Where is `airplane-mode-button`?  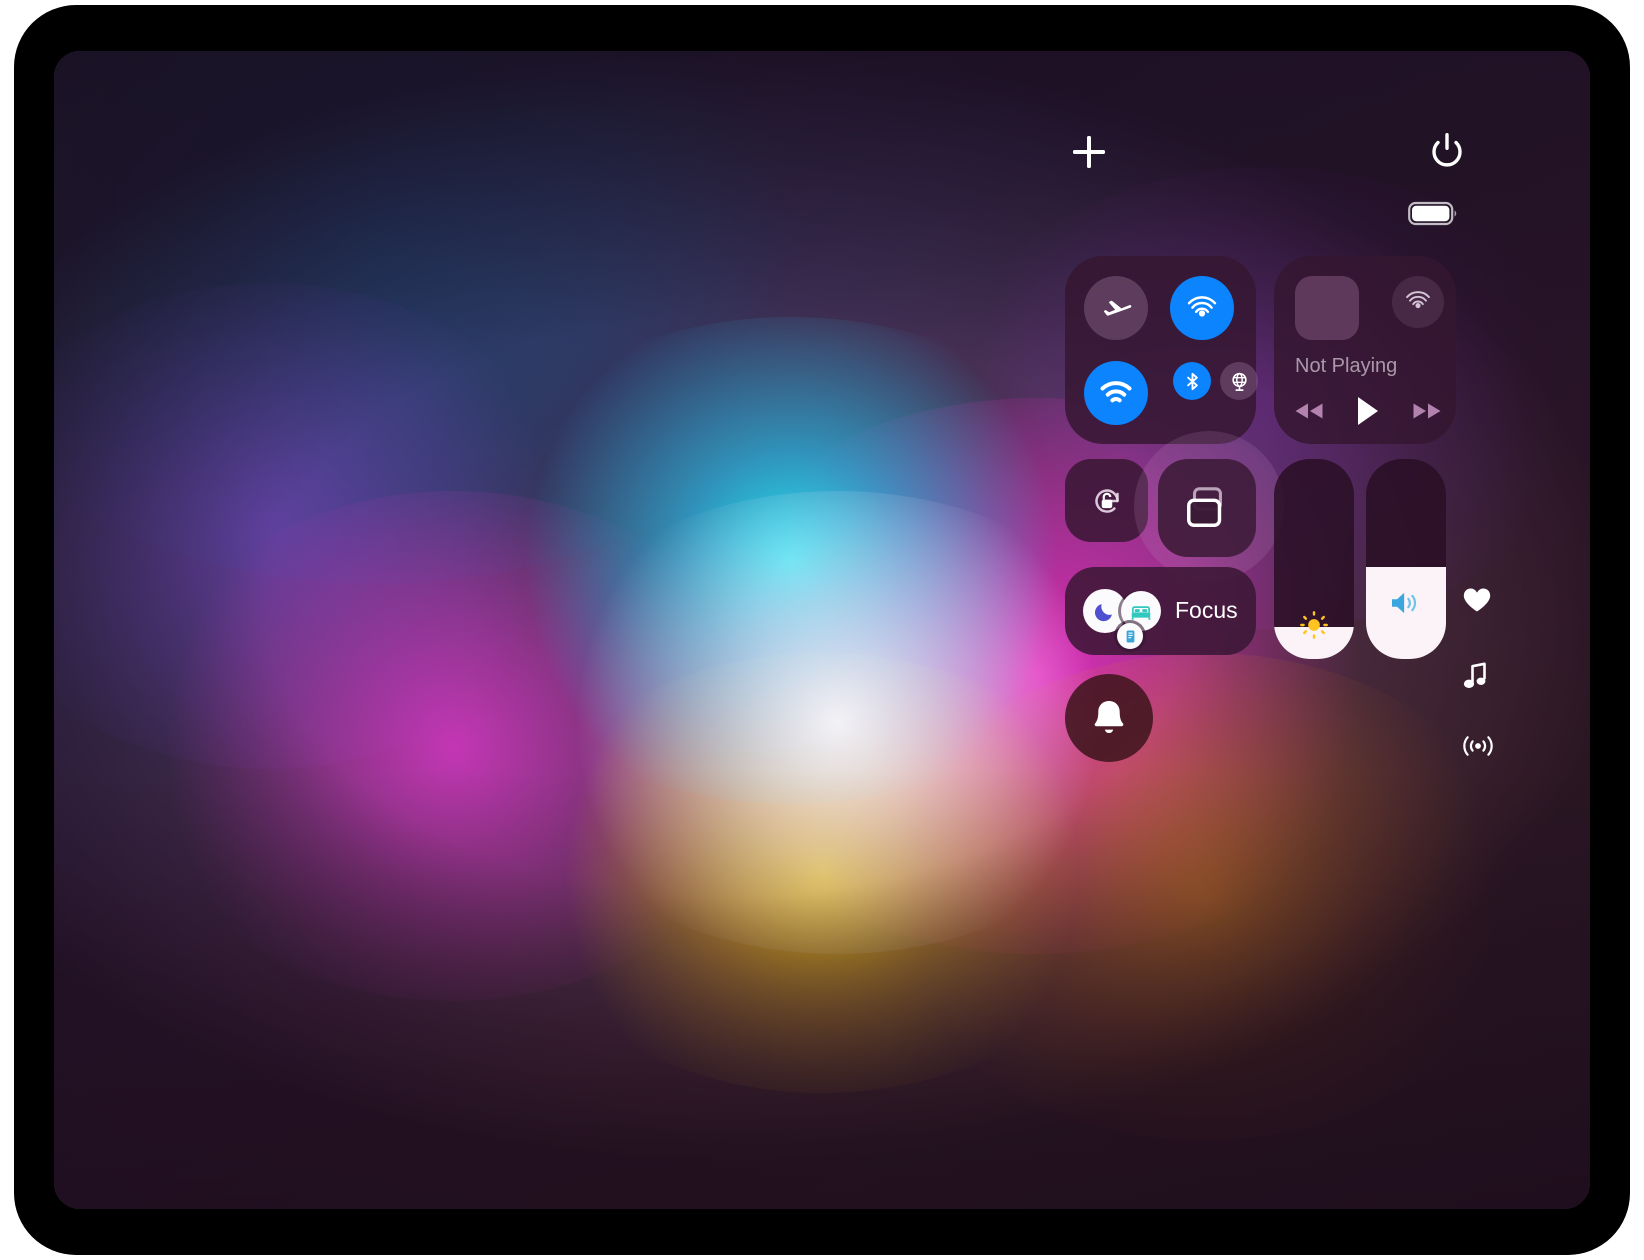 airplane-mode-button is located at coordinates (1116, 308).